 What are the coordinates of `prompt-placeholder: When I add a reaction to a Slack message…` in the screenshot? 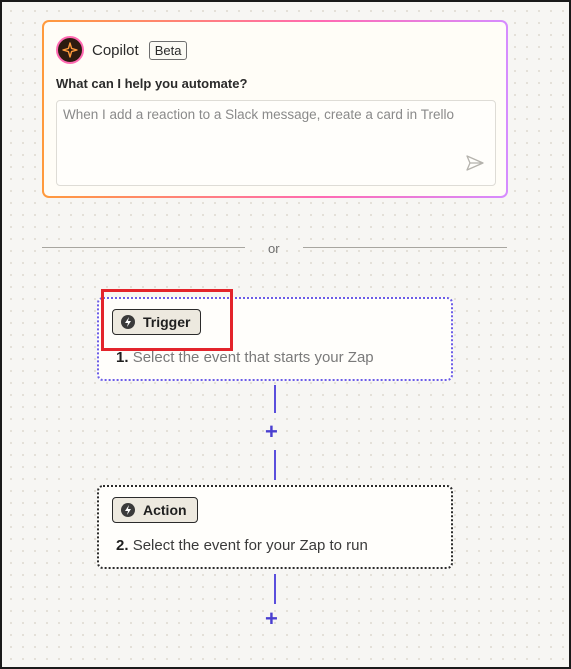 It's located at (258, 114).